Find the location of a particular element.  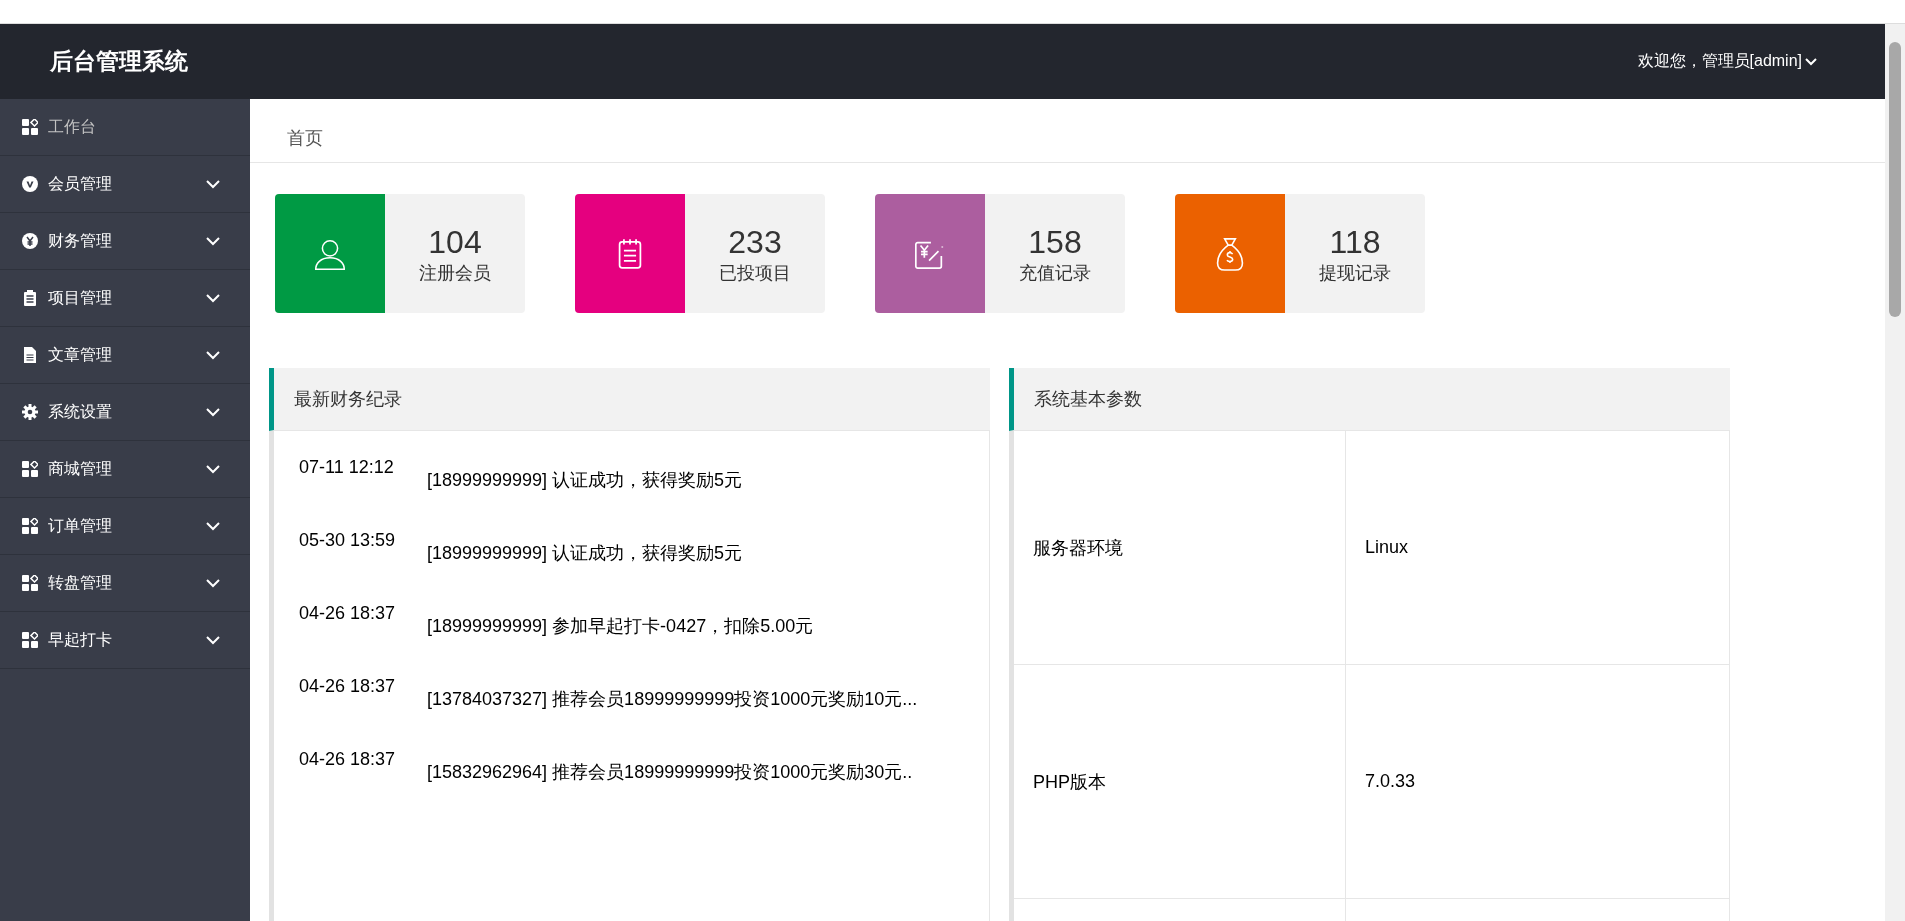

table-cell-text: 7.0.33 is located at coordinates (1390, 781).